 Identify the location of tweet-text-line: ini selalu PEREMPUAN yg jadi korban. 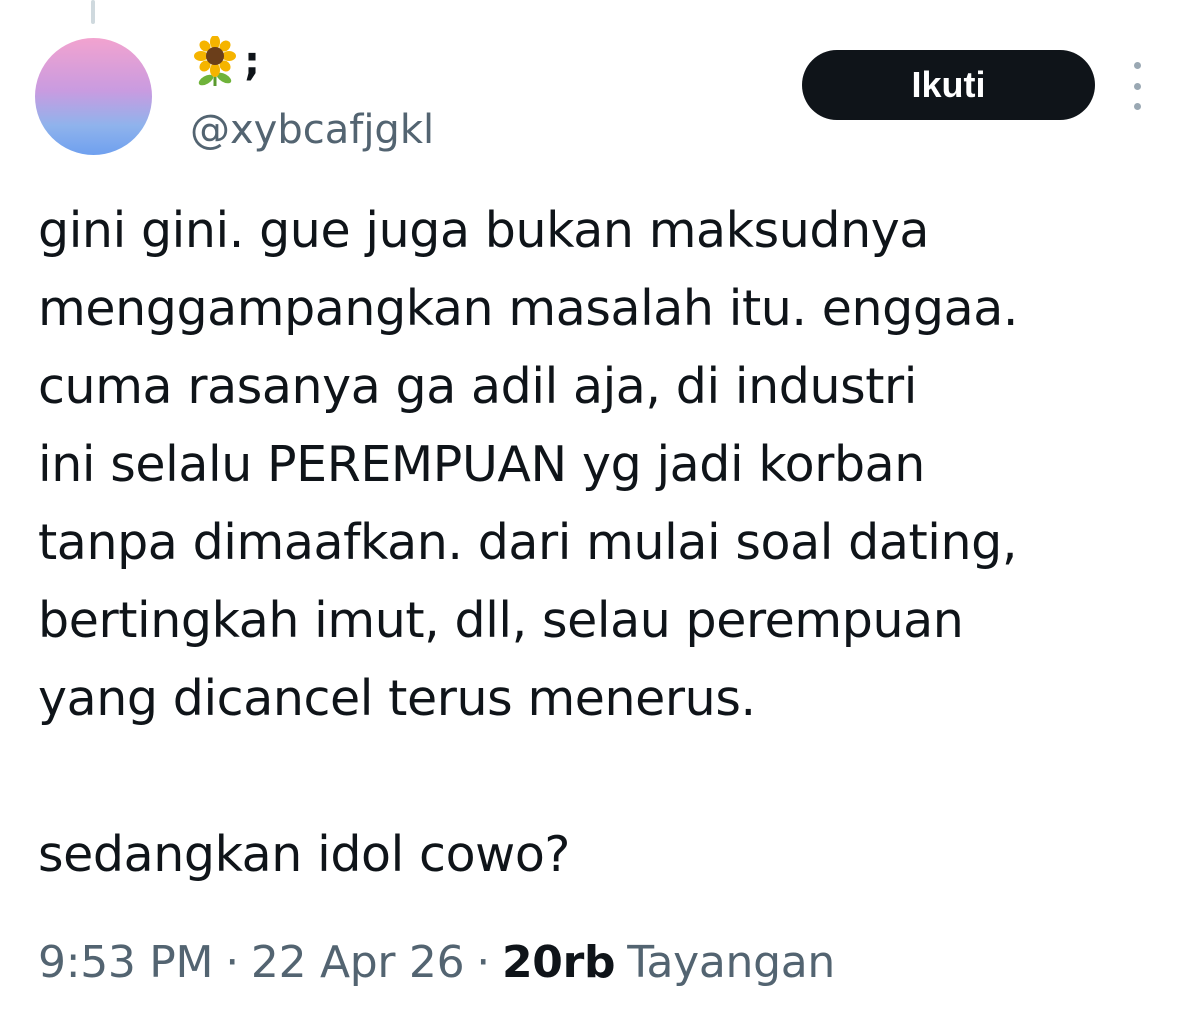
(481, 464).